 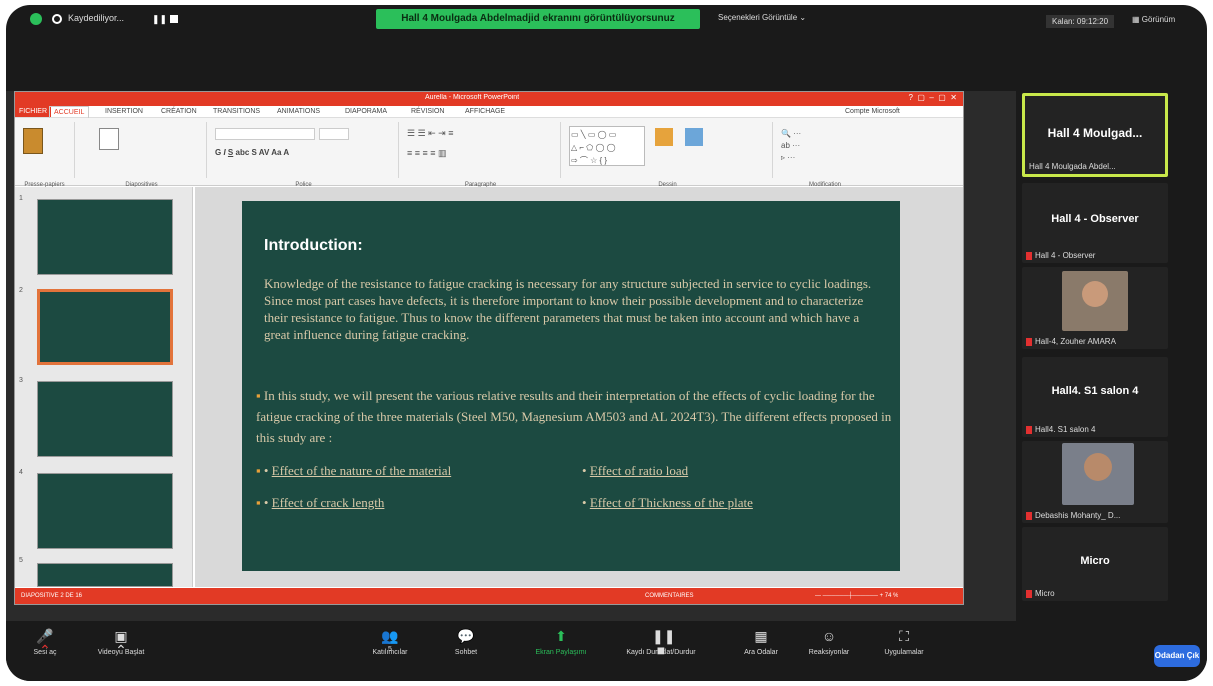 I want to click on chat-button: 💬 Sohbet, so click(x=466, y=642).